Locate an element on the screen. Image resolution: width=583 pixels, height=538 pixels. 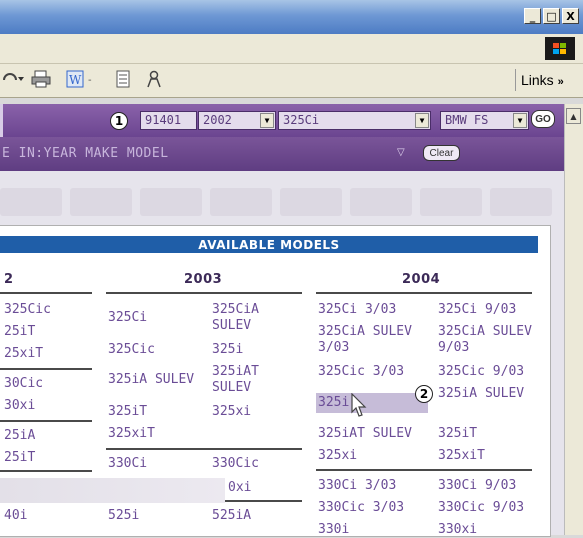
go-button: GO is located at coordinates (543, 119).